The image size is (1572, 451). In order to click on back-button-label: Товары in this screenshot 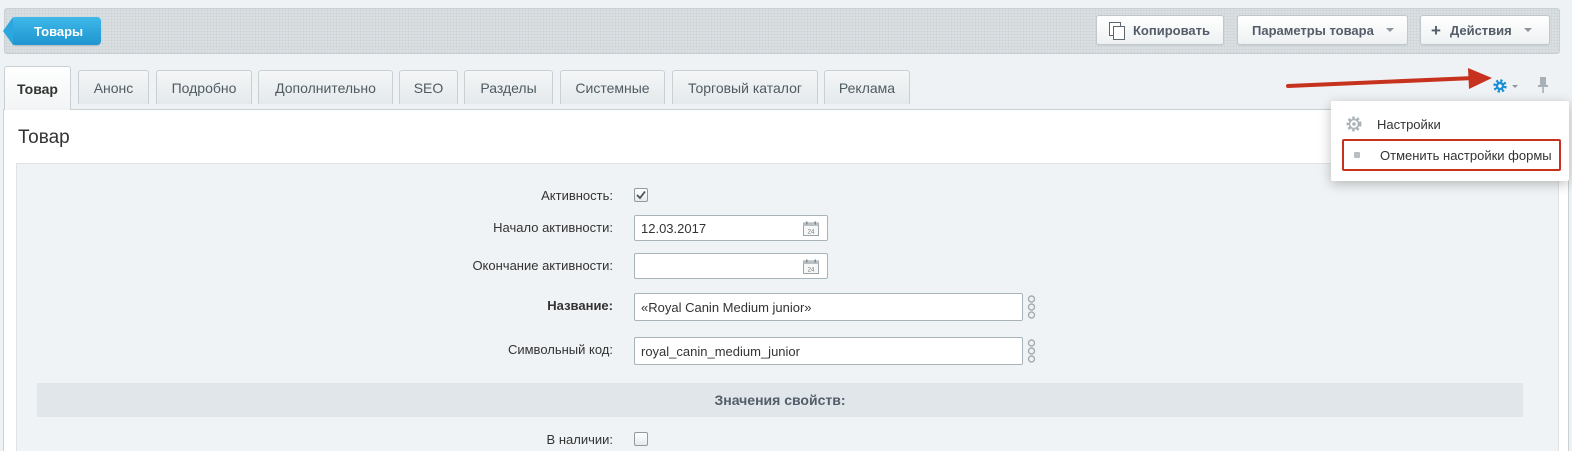, I will do `click(59, 31)`.